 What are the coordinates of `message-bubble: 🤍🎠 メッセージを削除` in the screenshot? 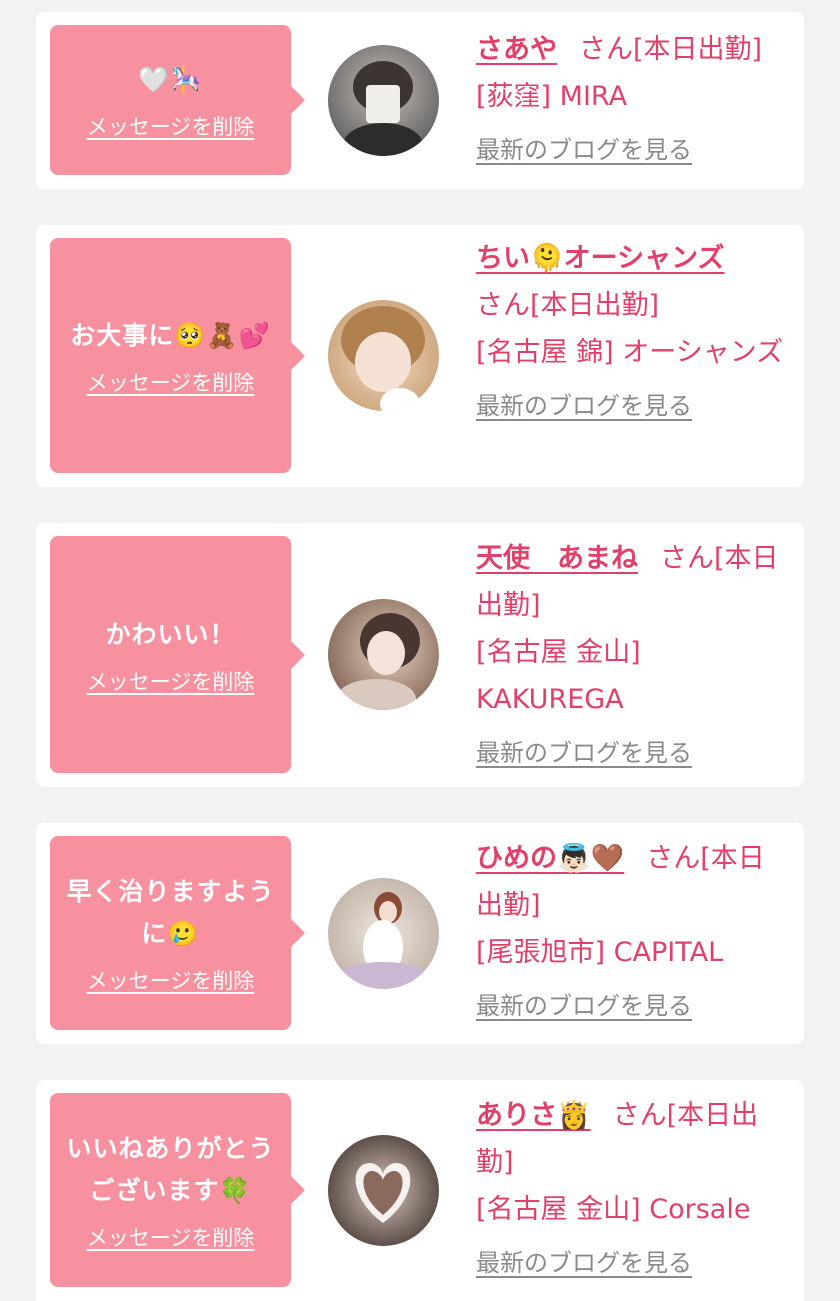 It's located at (177, 100).